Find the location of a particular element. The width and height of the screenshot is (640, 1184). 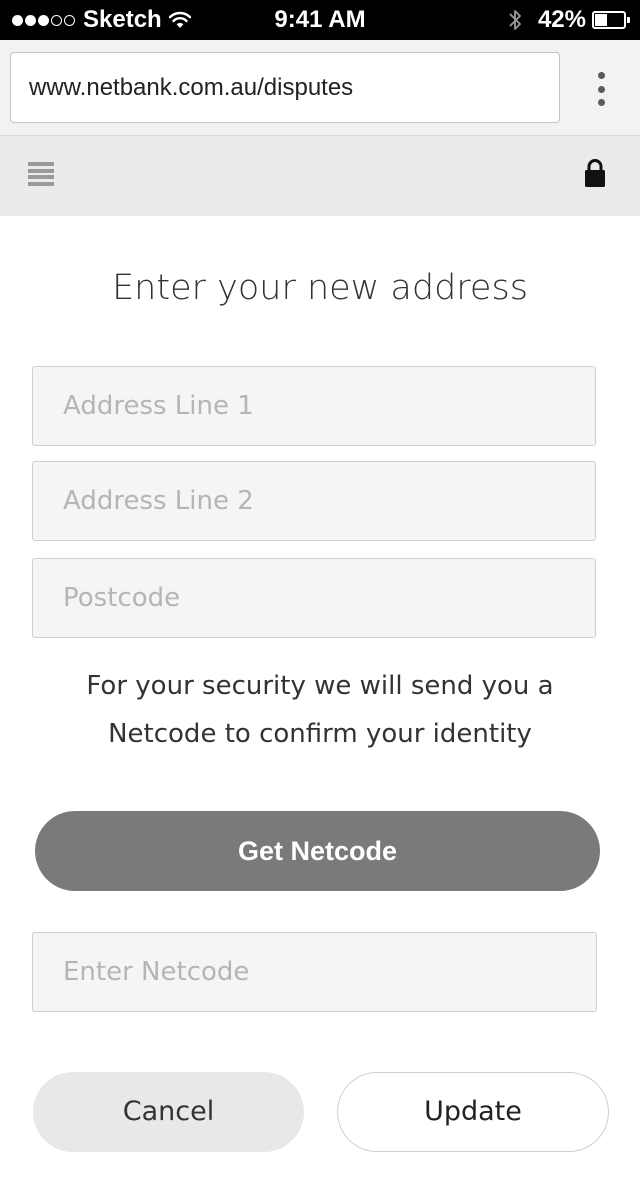

update-button: Update is located at coordinates (473, 1112).